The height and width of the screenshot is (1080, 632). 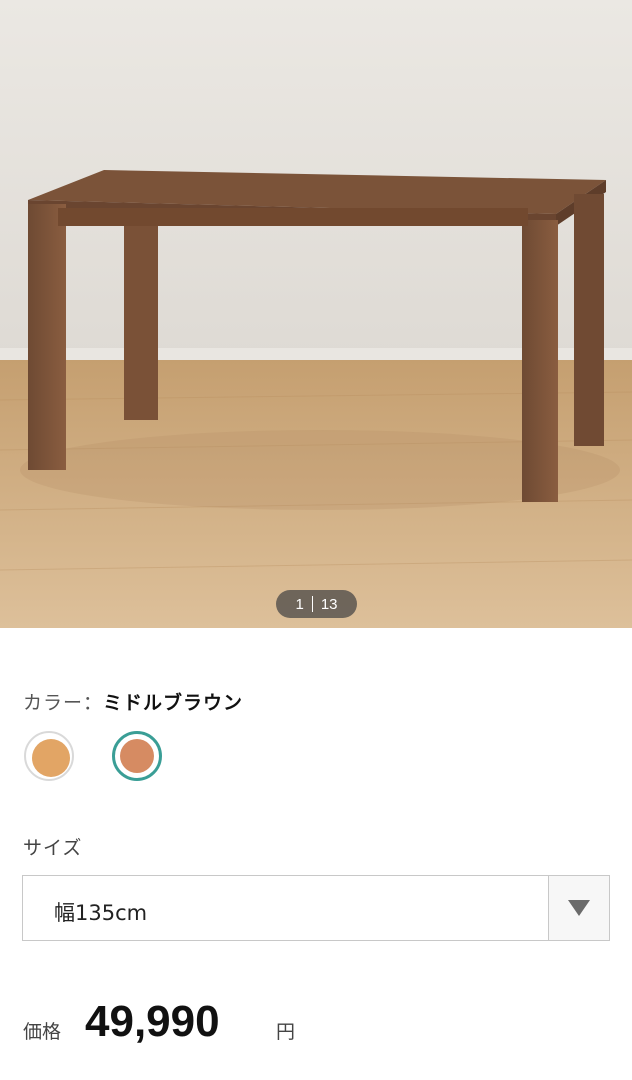 I want to click on price-value: 49,990, so click(x=152, y=1021).